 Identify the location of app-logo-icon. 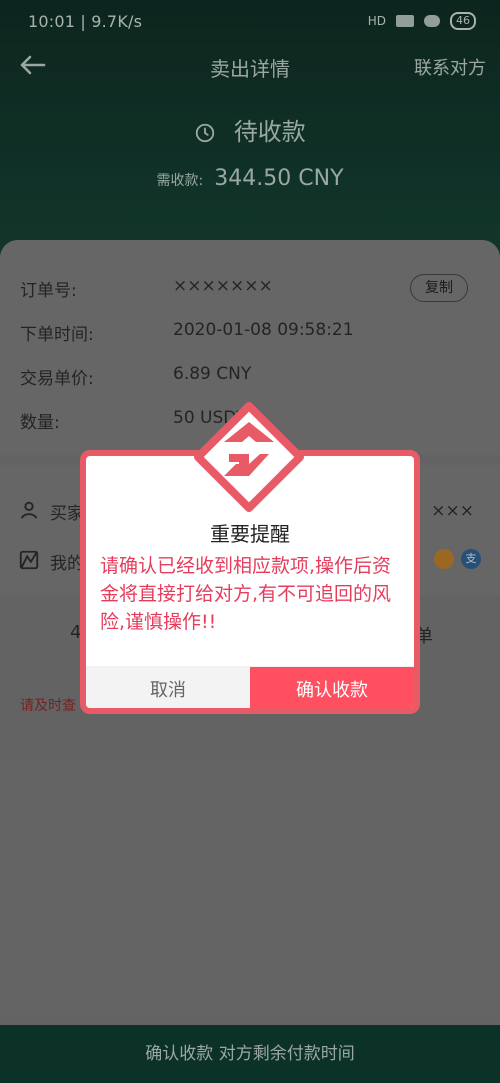
(249, 457).